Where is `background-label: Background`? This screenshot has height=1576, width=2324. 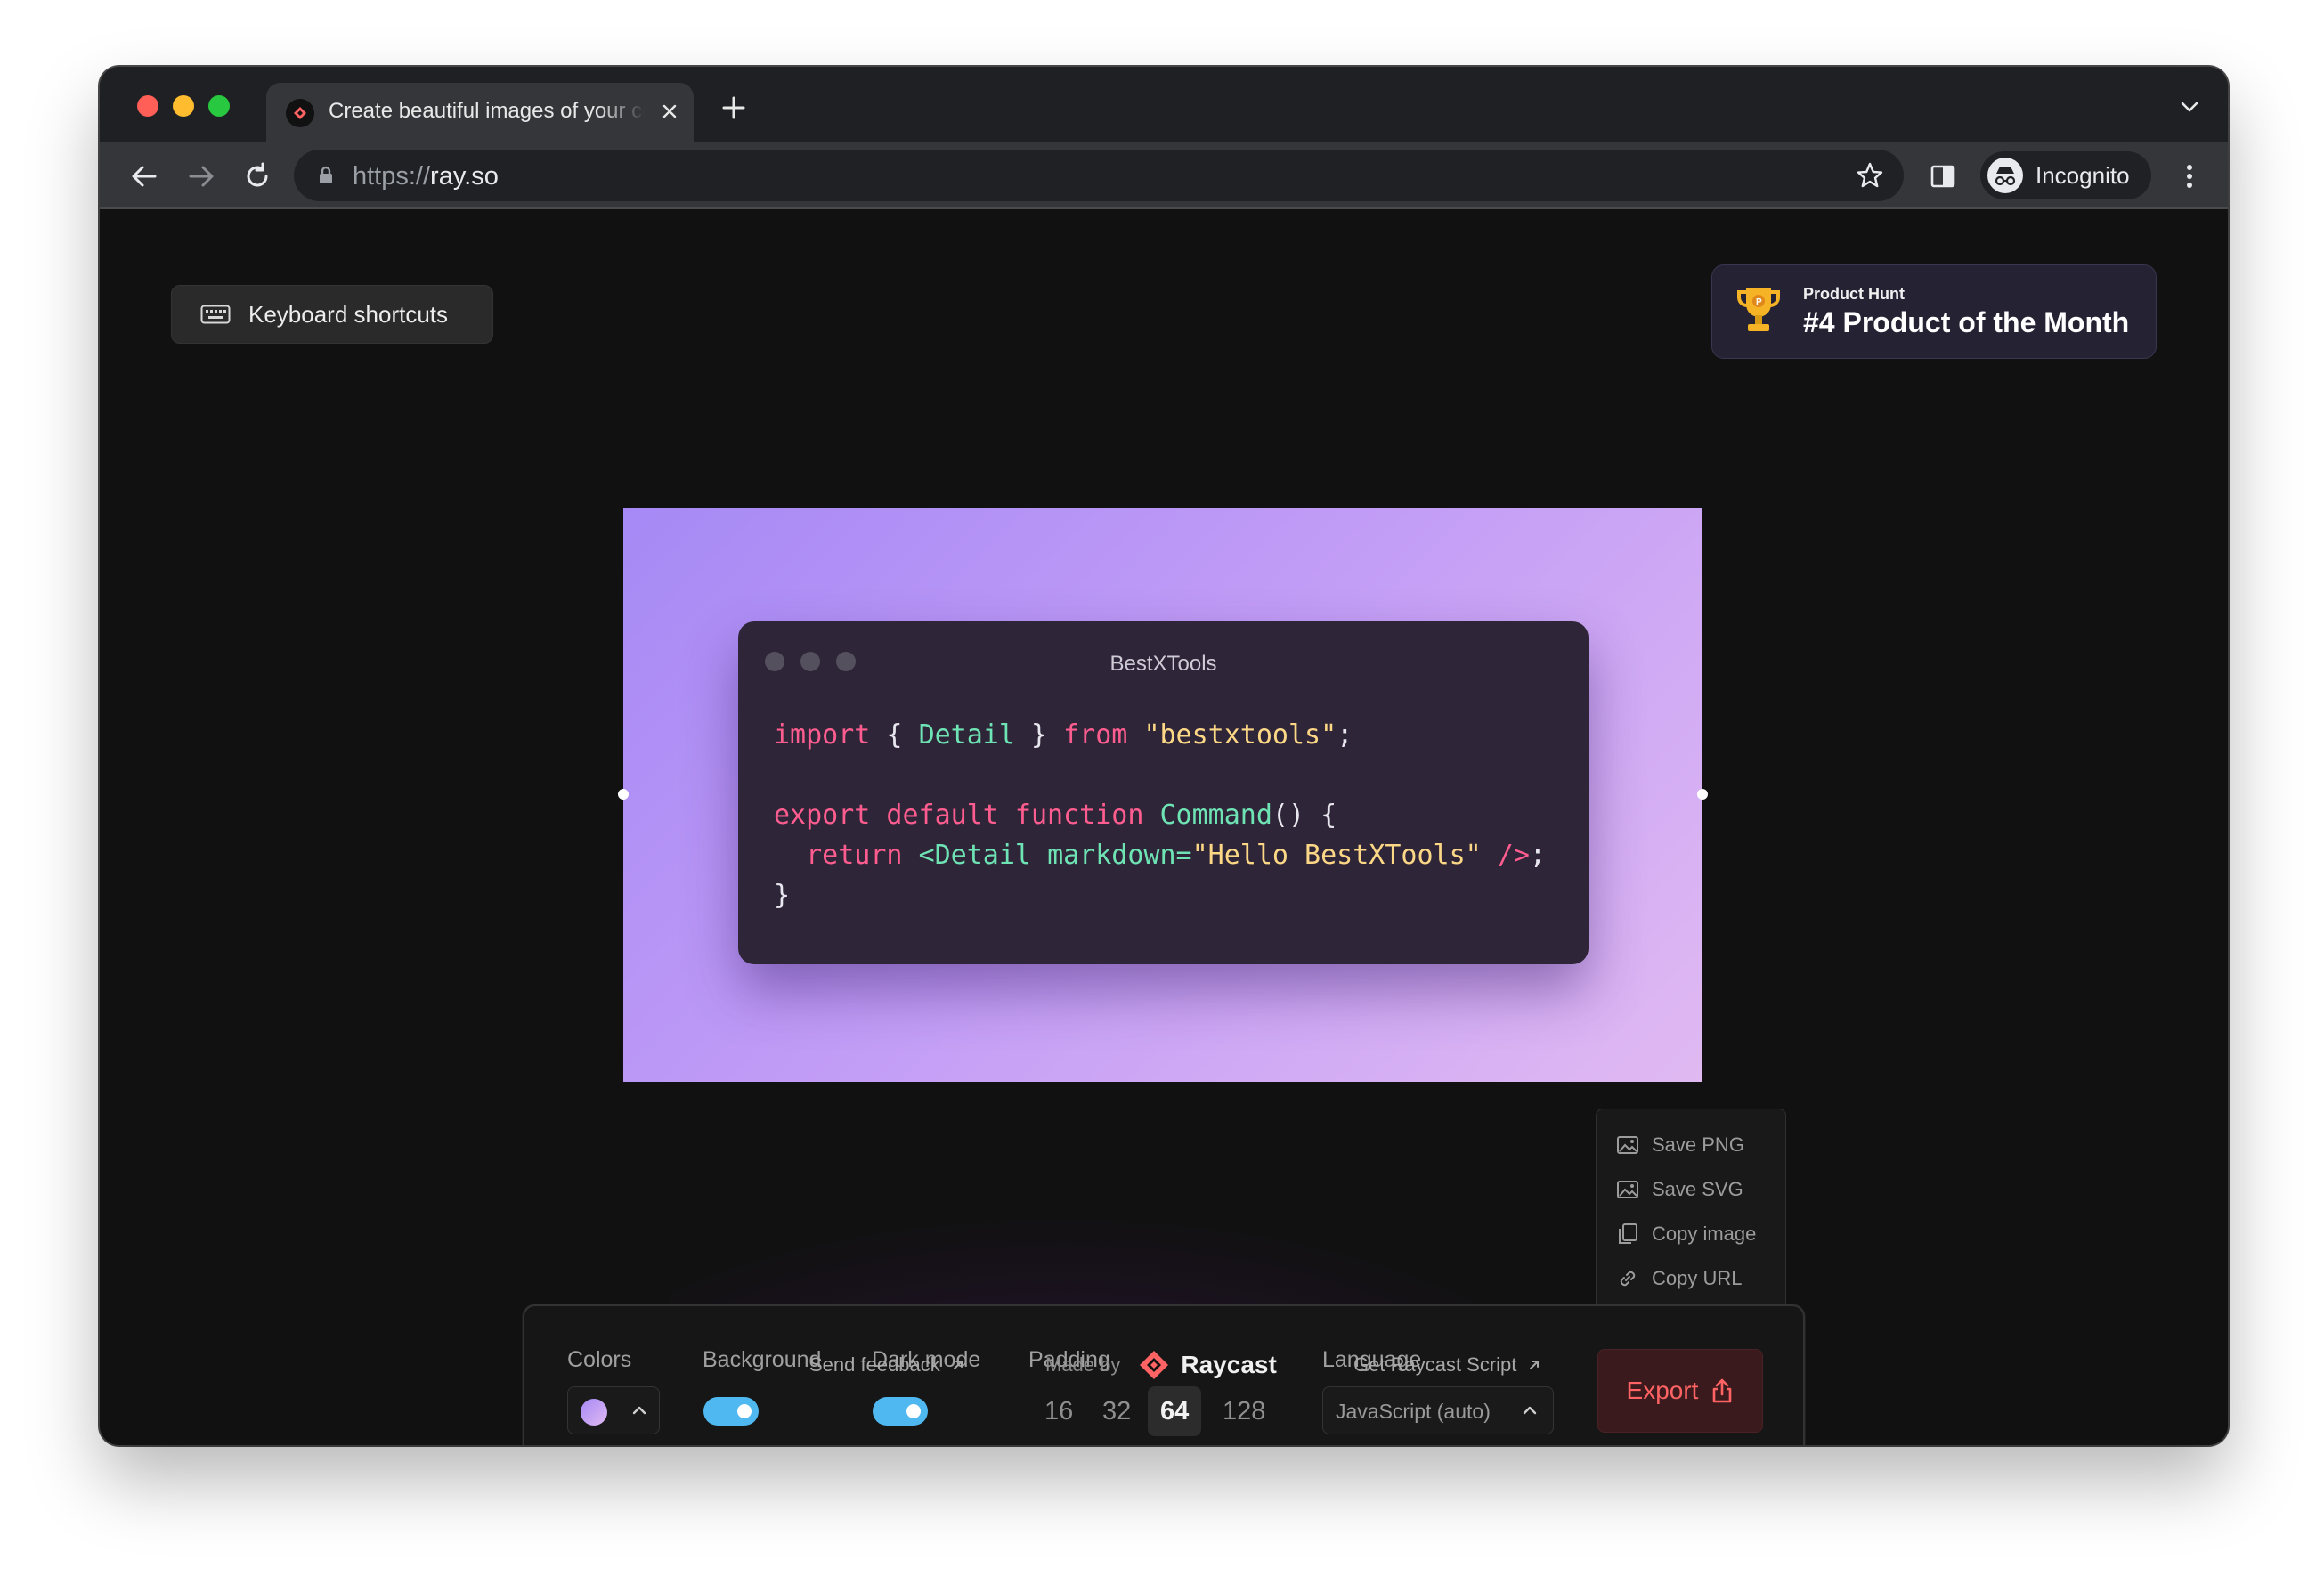 background-label: Background is located at coordinates (763, 1359).